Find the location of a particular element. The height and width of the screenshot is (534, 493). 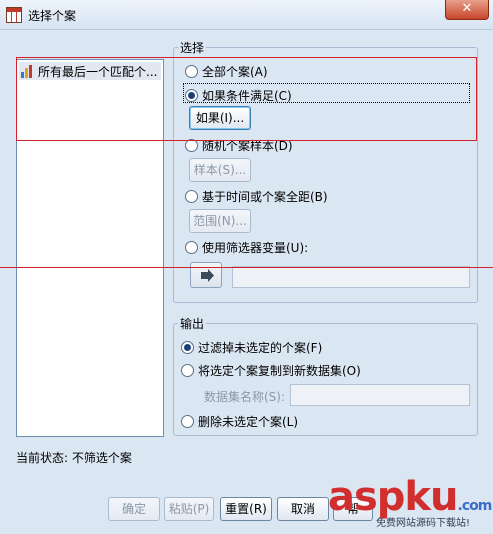

radio-all-cases: 全部个案(A) is located at coordinates (226, 71).